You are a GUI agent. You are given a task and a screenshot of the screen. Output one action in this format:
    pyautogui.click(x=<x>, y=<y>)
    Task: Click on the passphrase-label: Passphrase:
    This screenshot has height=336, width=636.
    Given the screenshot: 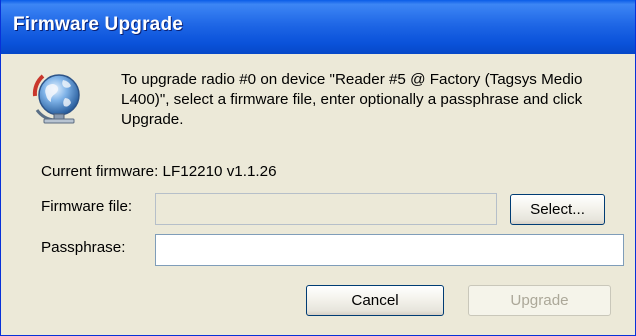 What is the action you would take?
    pyautogui.click(x=83, y=247)
    